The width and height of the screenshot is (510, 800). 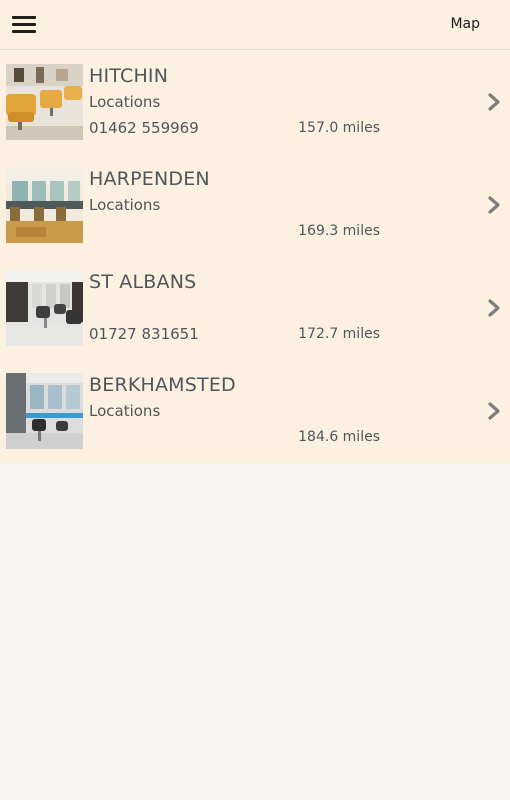 What do you see at coordinates (465, 24) in the screenshot?
I see `map-button: Map` at bounding box center [465, 24].